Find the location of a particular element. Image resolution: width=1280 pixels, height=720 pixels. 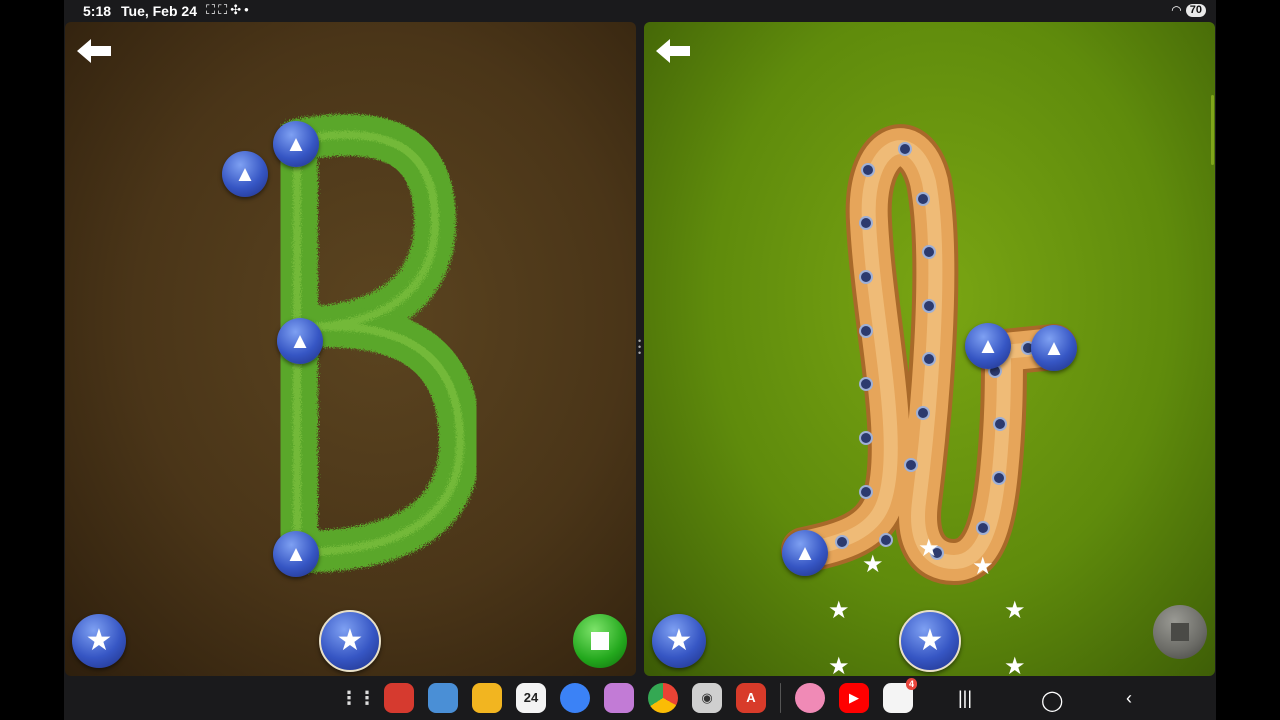

app-dock: ⋮⋮ 24 ◉ A ▶ 4 is located at coordinates (633, 695).